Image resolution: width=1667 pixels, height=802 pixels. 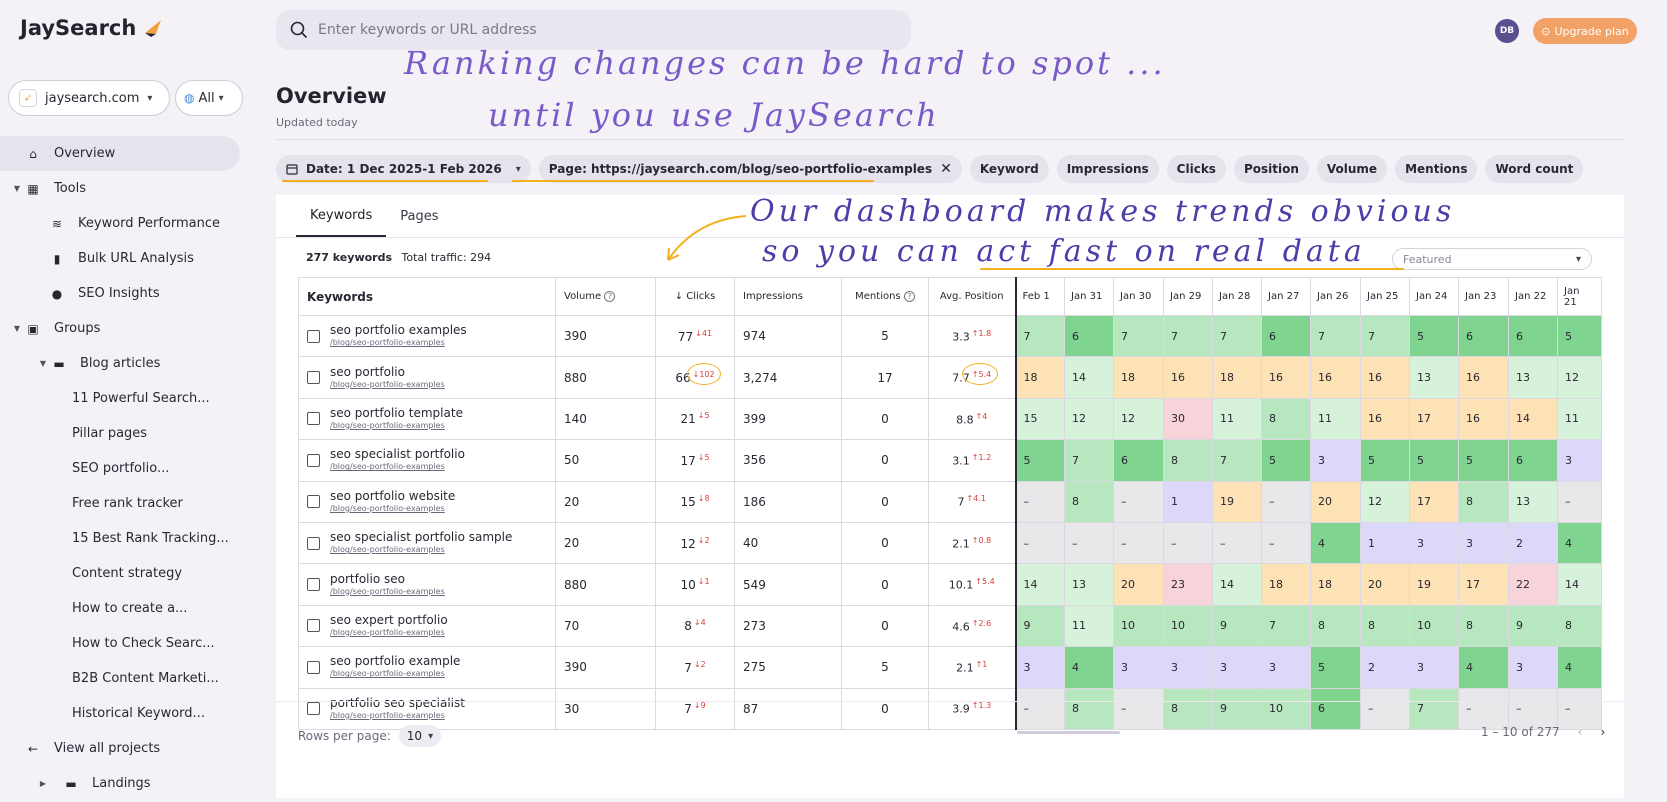 I want to click on header-mentions: Mentions ?, so click(x=885, y=296).